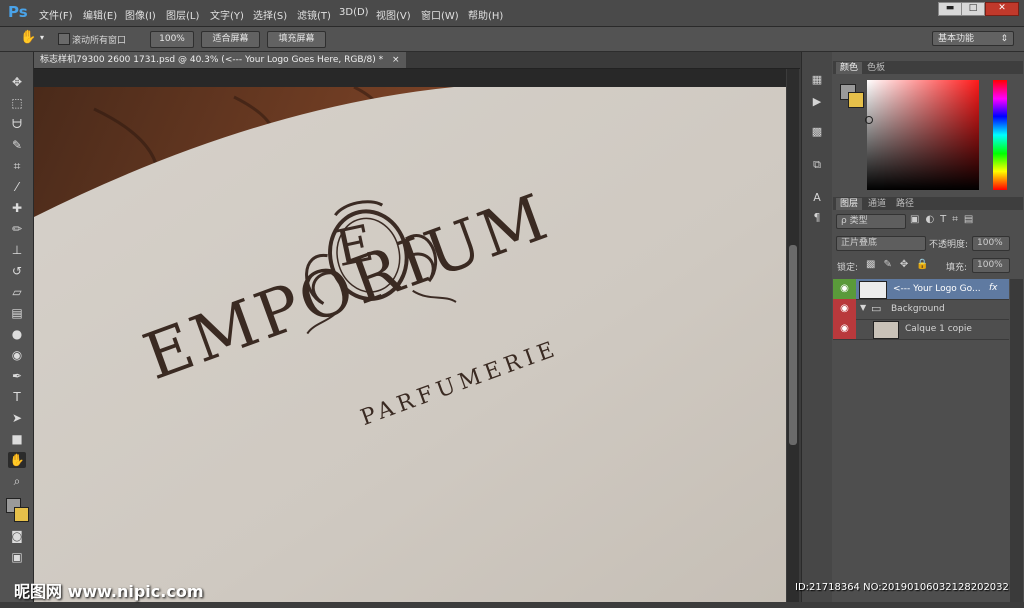 The image size is (1024, 608). What do you see at coordinates (973, 9) in the screenshot?
I see `maximize-button: □` at bounding box center [973, 9].